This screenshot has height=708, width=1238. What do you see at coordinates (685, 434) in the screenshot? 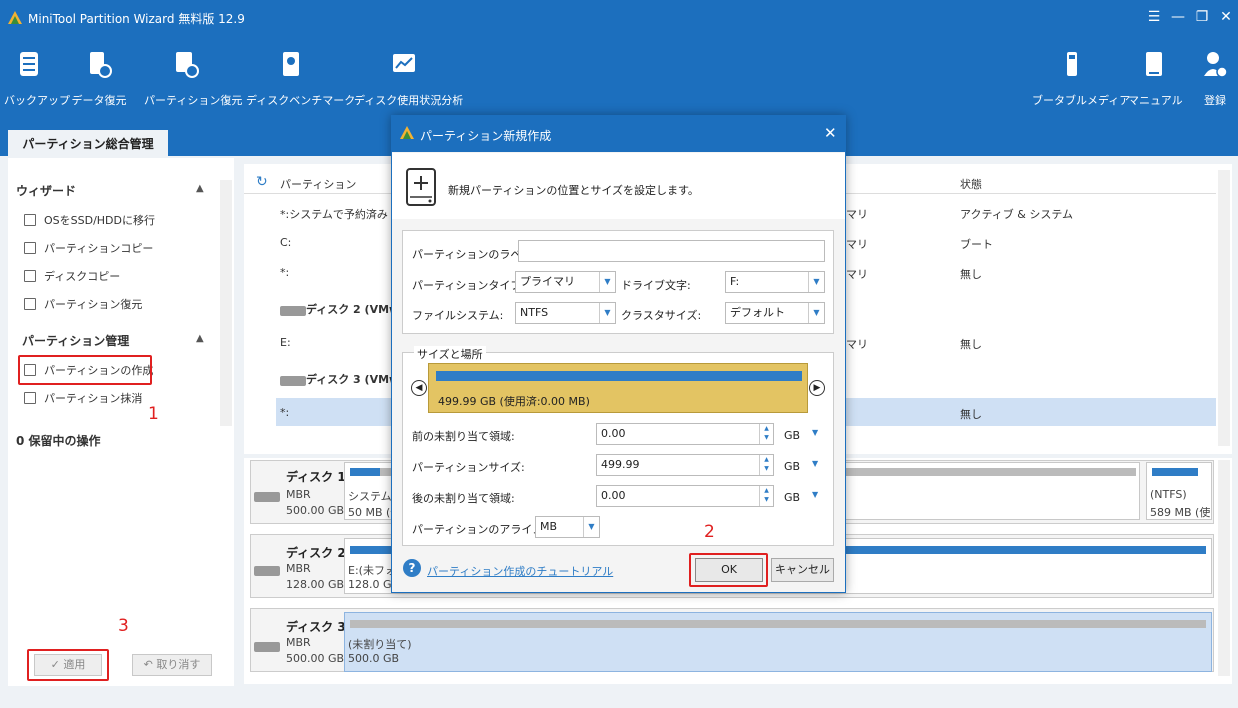
I see `unallocated-before-input: 0.00 ▲ ▼` at bounding box center [685, 434].